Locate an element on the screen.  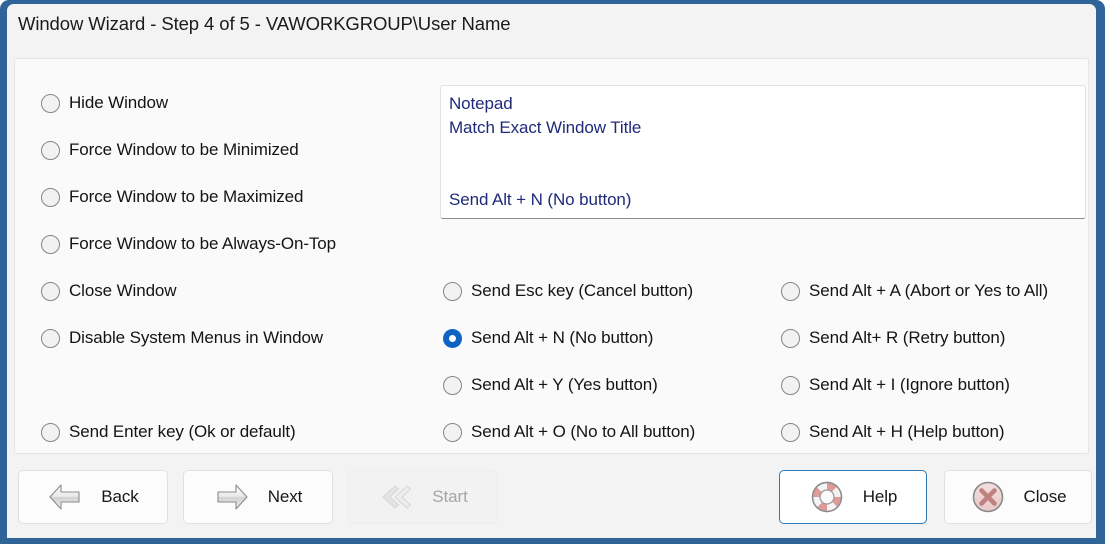
radio-label: Close Window is located at coordinates (123, 290).